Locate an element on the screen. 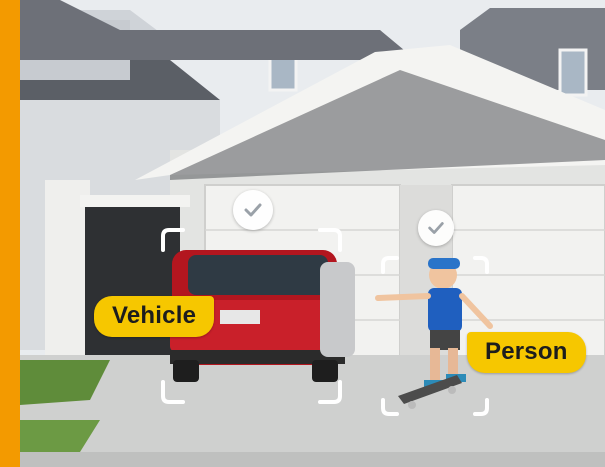 This screenshot has width=605, height=467. accent-bar is located at coordinates (10, 233).